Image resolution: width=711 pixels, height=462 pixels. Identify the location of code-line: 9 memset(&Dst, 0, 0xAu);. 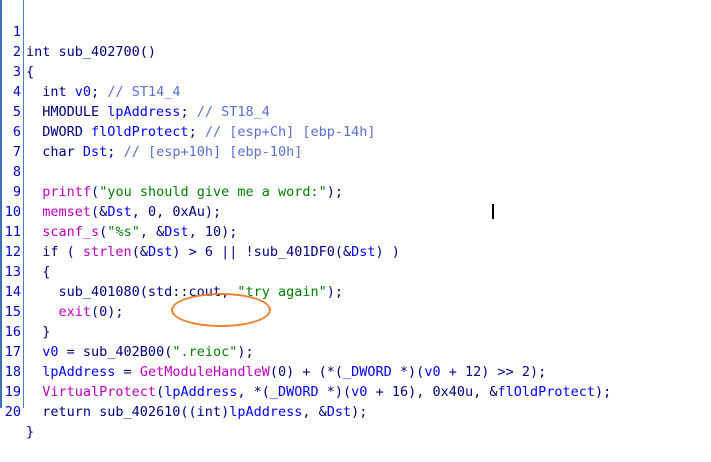
(356, 191).